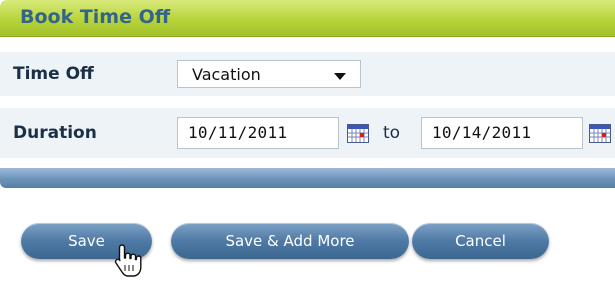  I want to click on chevron-down-icon, so click(340, 76).